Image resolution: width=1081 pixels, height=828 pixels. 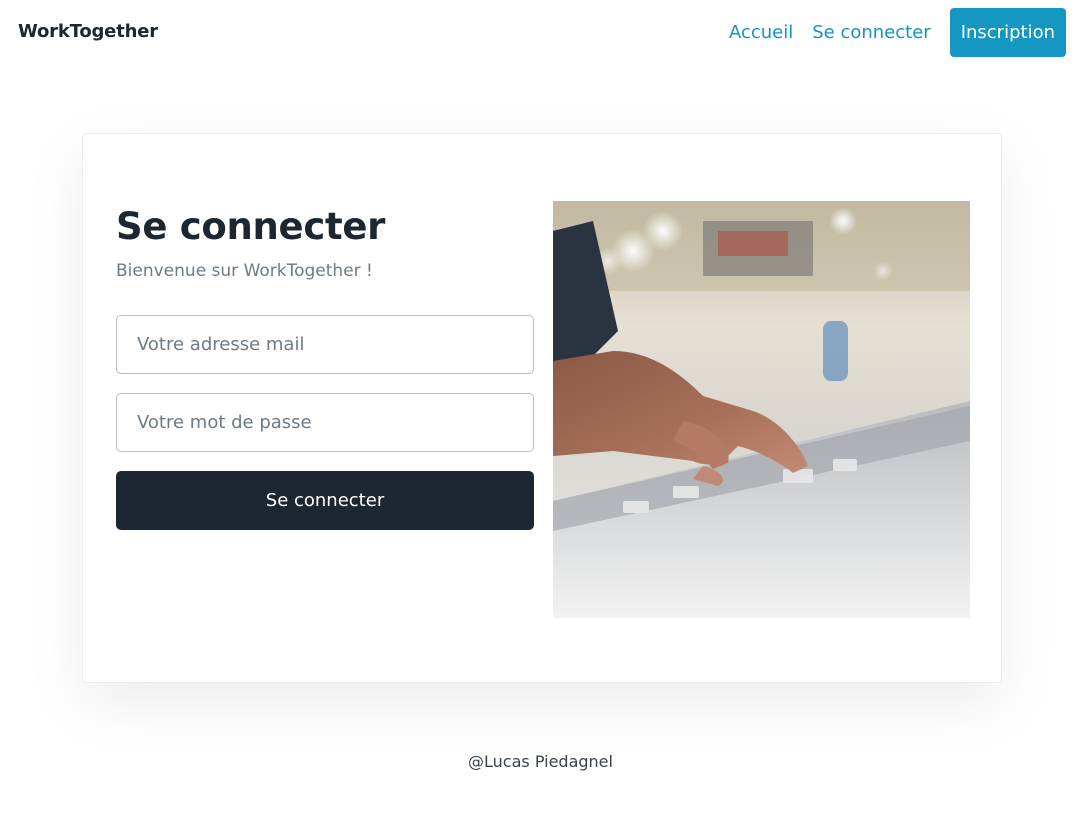 I want to click on page-subtitle: Bienvenue sur WorkTogether !, so click(x=244, y=271).